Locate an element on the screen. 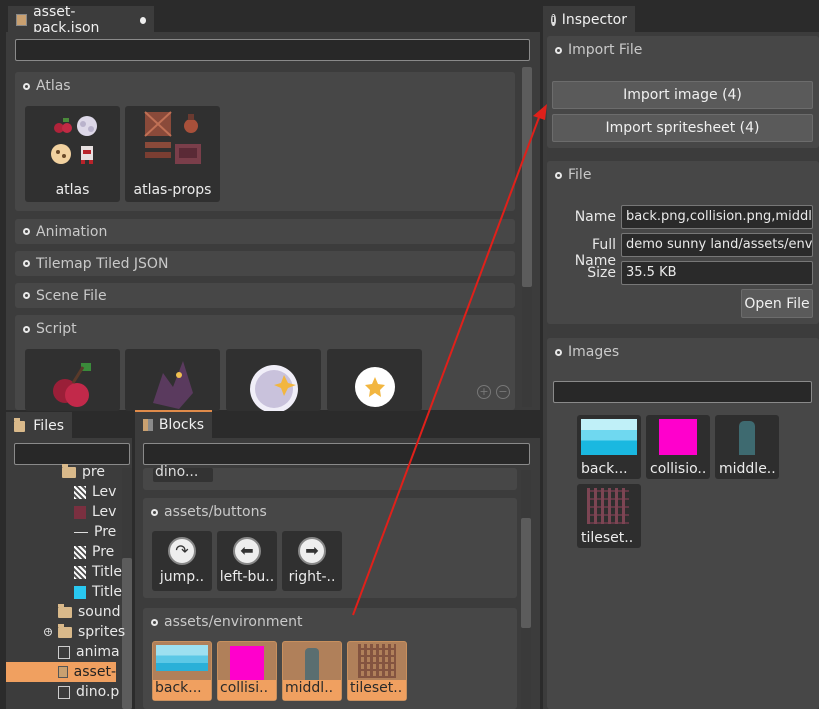  left-button-tile: ⬅ left-bu.. is located at coordinates (247, 561).